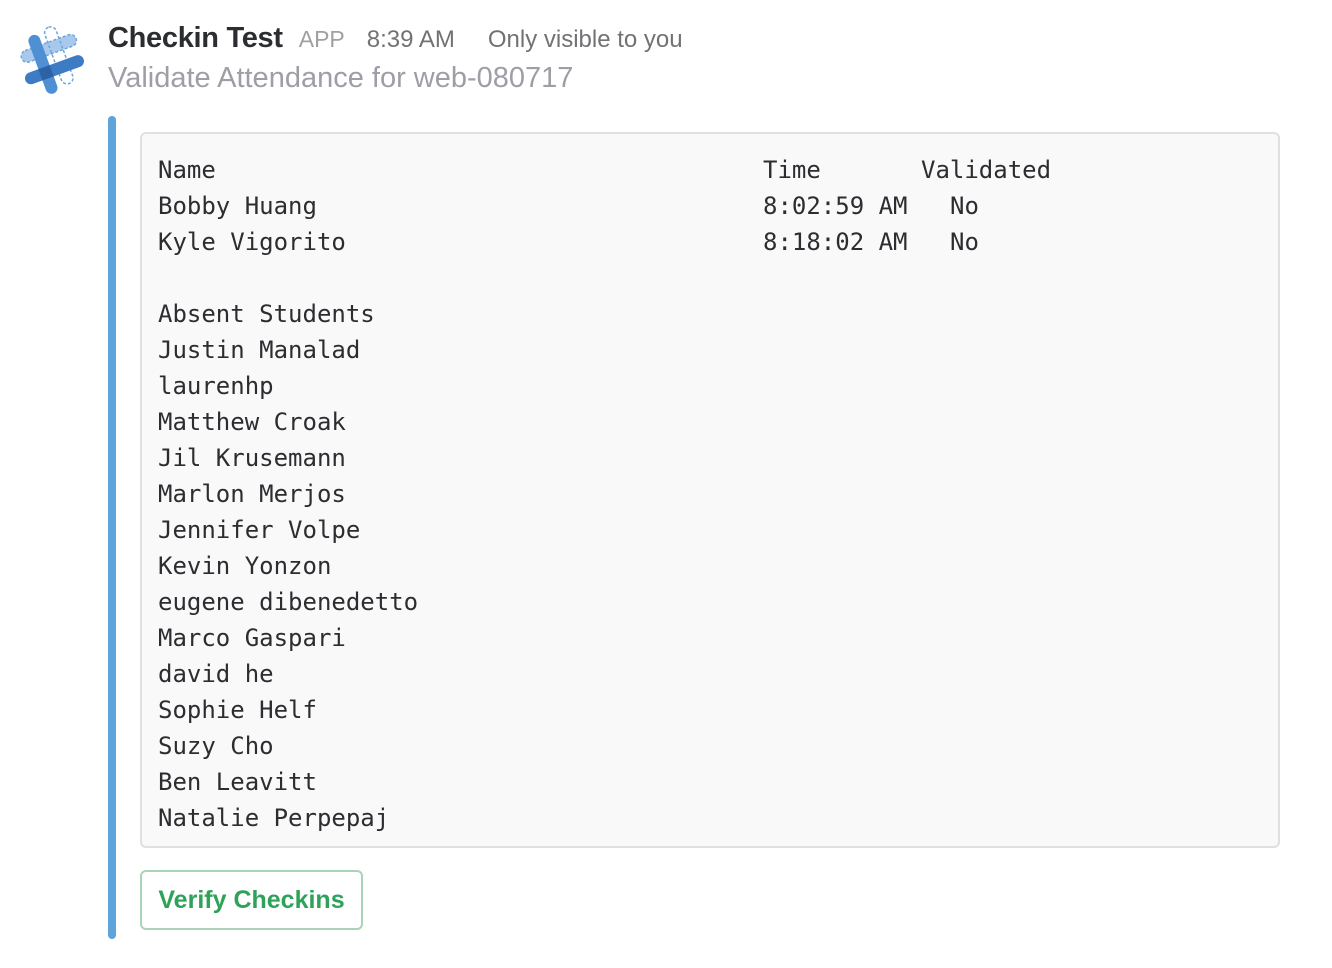 This screenshot has width=1332, height=968. I want to click on sender-name: Checkin Test, so click(195, 38).